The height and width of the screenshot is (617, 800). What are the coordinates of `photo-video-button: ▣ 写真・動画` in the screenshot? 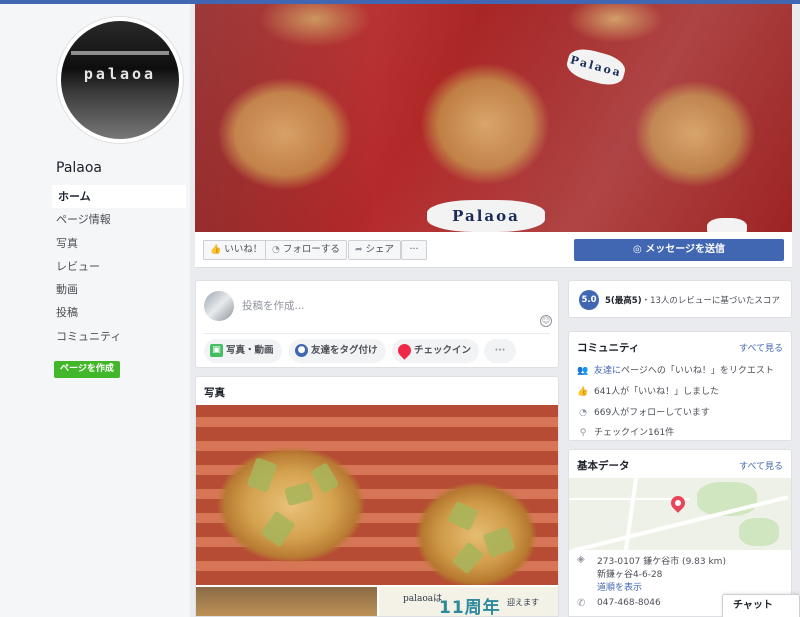 It's located at (243, 351).